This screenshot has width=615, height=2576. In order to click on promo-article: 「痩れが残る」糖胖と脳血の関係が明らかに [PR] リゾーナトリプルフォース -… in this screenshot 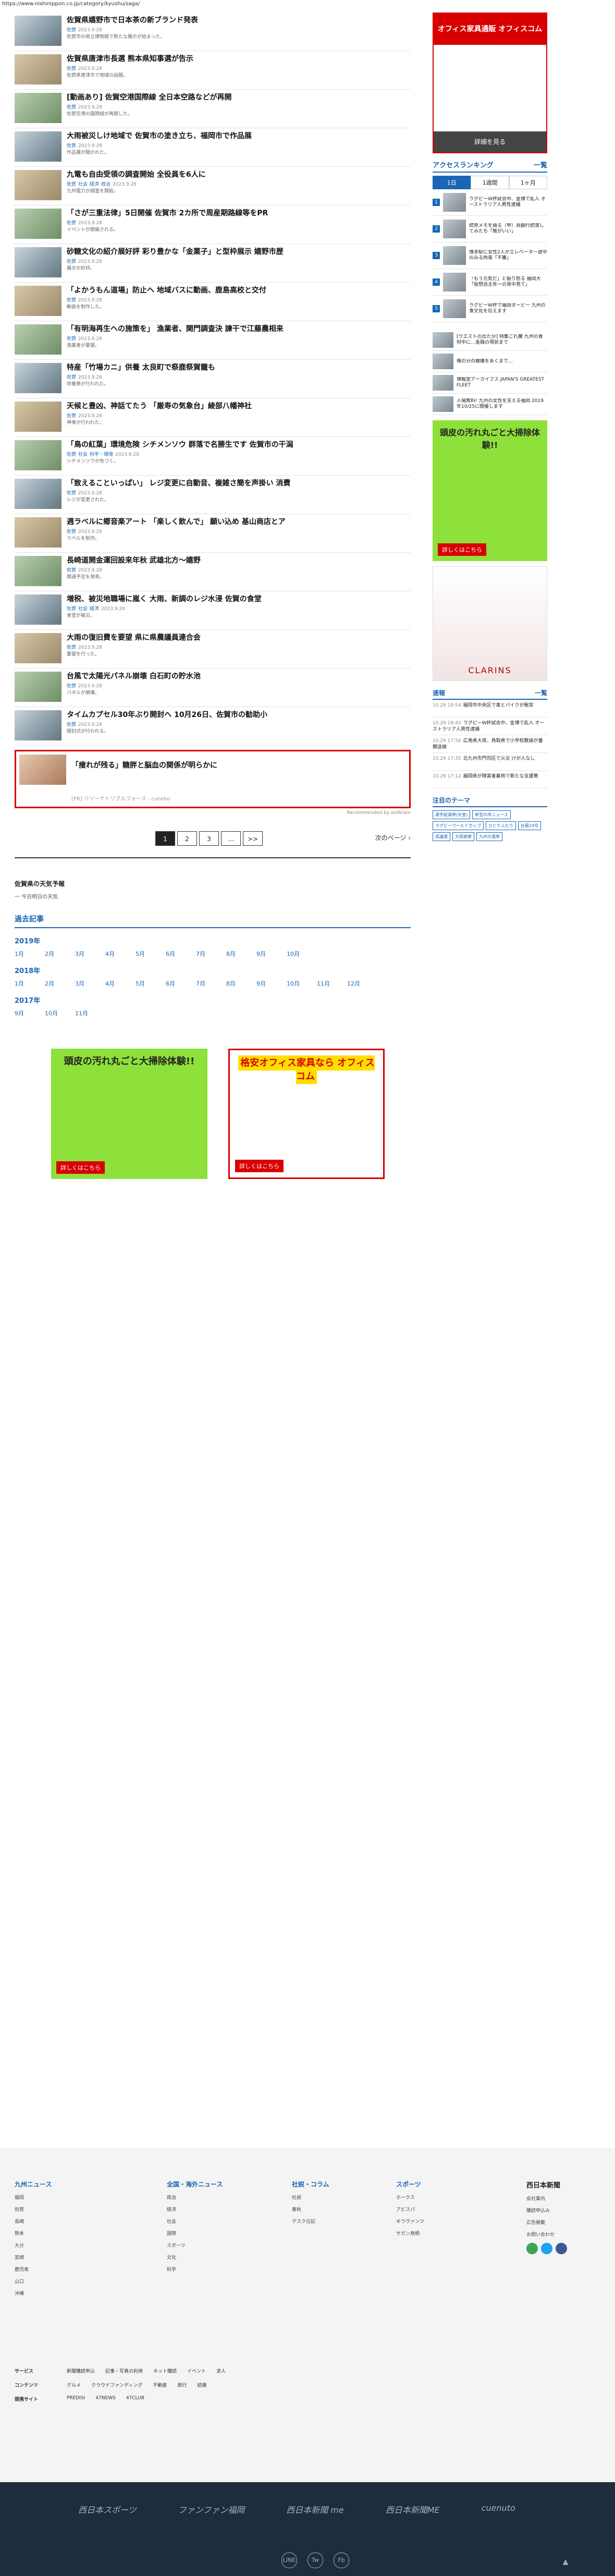, I will do `click(213, 779)`.